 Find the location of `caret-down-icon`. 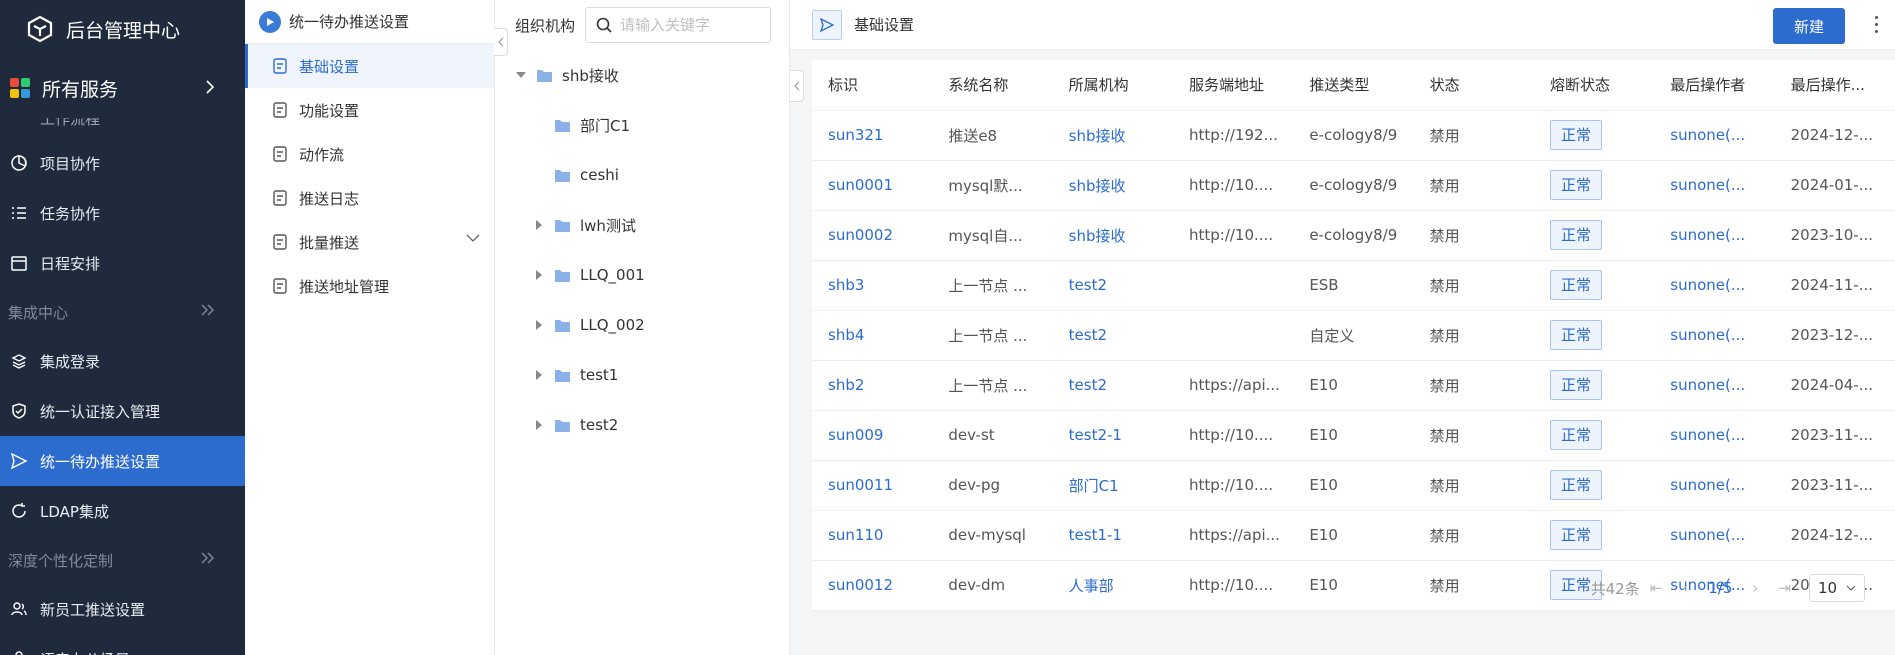

caret-down-icon is located at coordinates (521, 75).